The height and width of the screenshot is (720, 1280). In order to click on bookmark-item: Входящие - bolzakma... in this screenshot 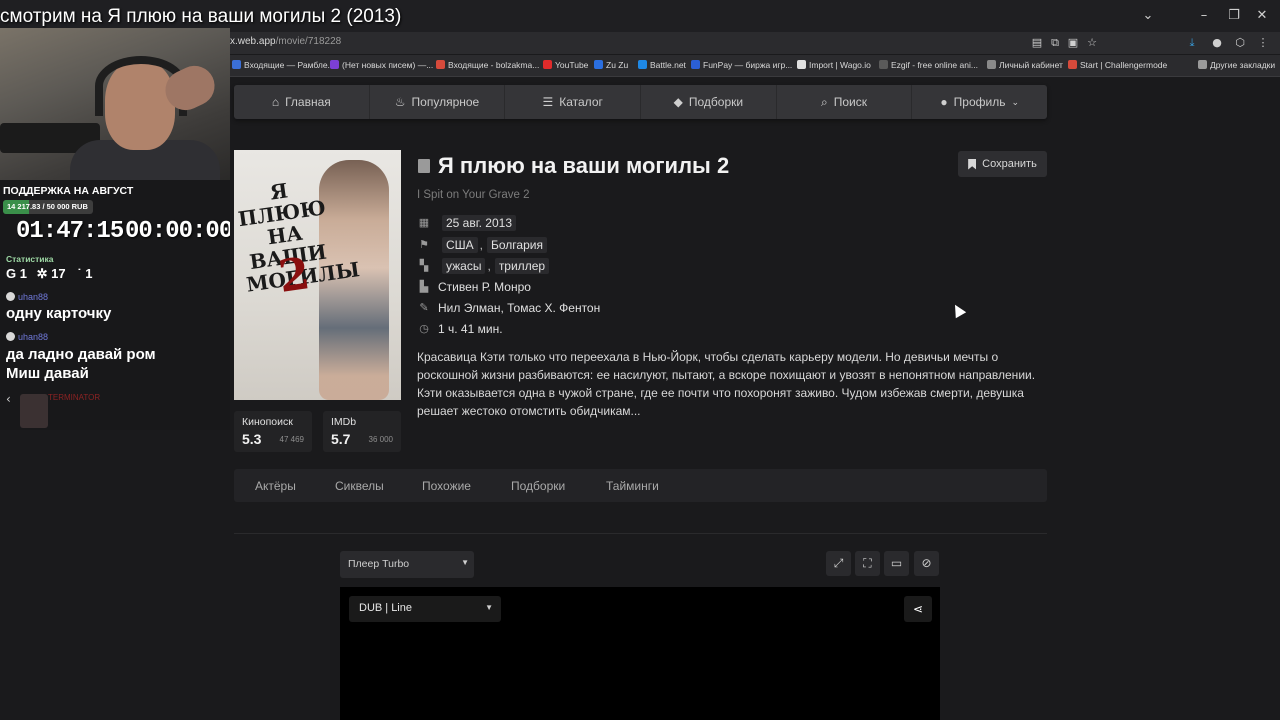, I will do `click(487, 65)`.